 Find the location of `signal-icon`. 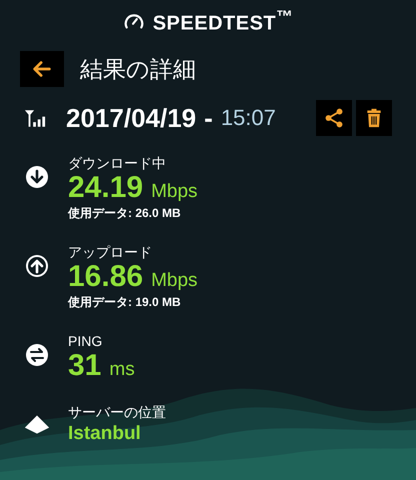

signal-icon is located at coordinates (35, 118).